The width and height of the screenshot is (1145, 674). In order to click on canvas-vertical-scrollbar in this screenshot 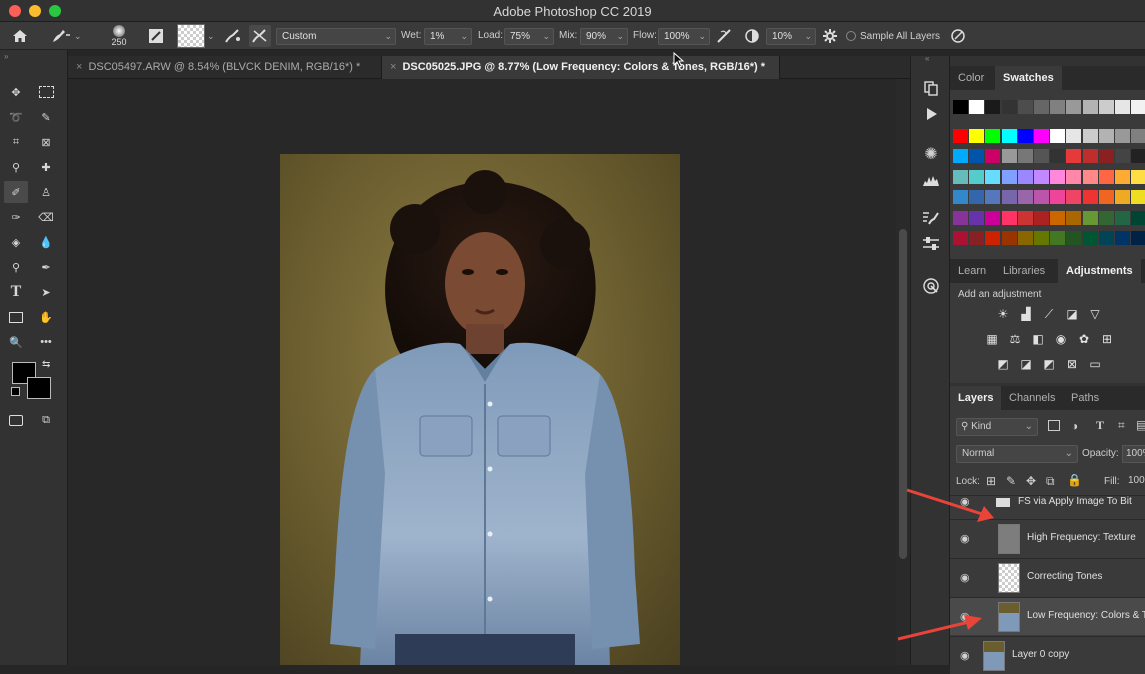, I will do `click(903, 372)`.